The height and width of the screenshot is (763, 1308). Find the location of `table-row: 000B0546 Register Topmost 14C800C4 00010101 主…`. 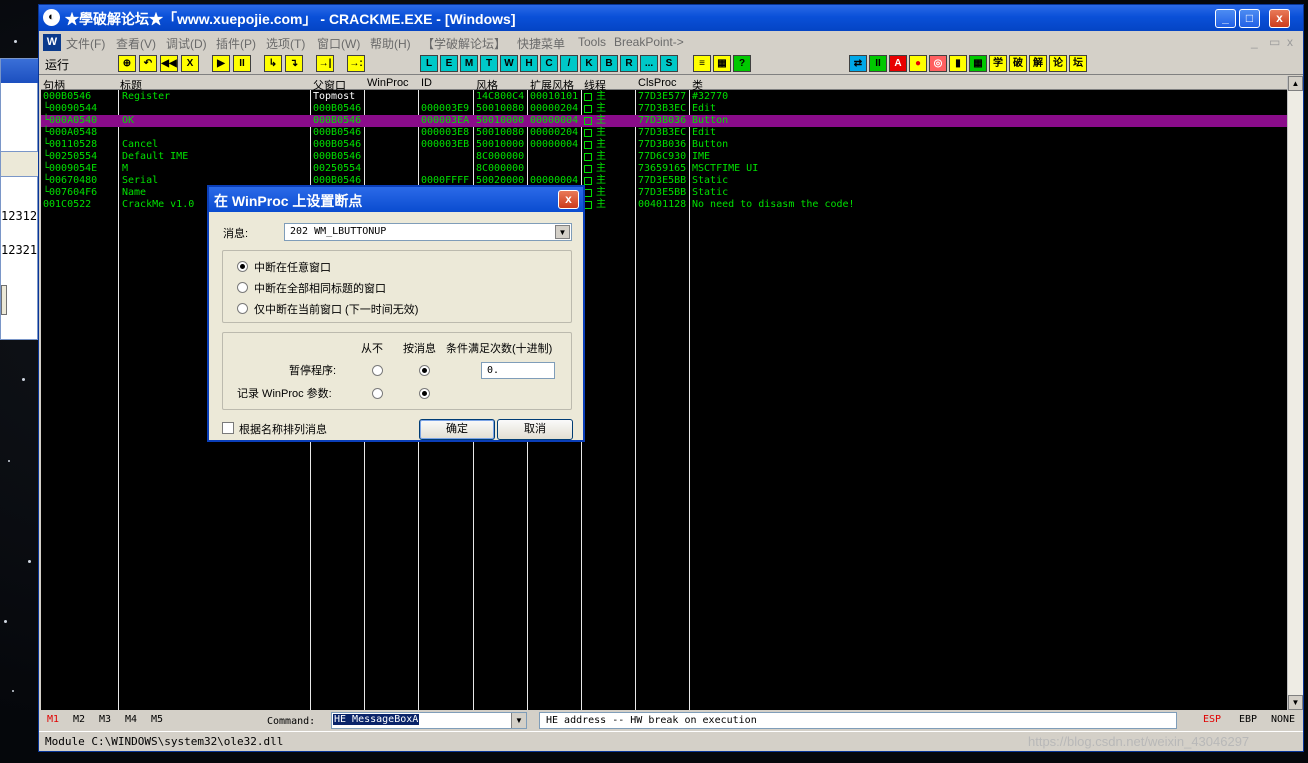

table-row: 000B0546 Register Topmost 14C800C4 00010101 主… is located at coordinates (664, 97).